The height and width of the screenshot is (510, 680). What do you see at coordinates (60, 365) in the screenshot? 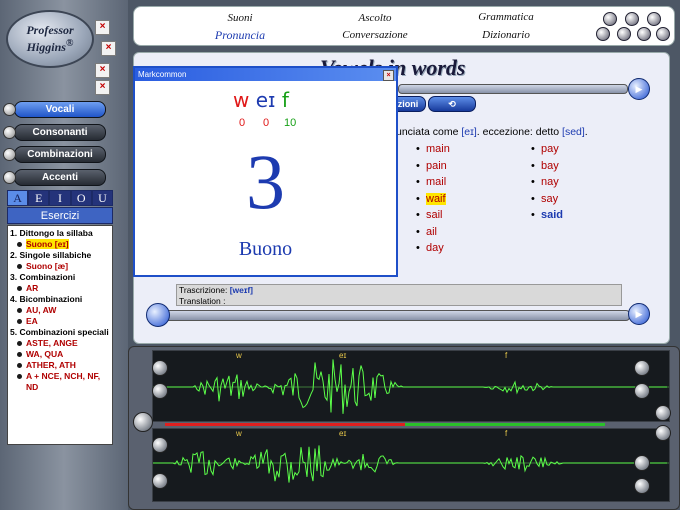
I see `exercise-item: ATHER, ATH` at bounding box center [60, 365].